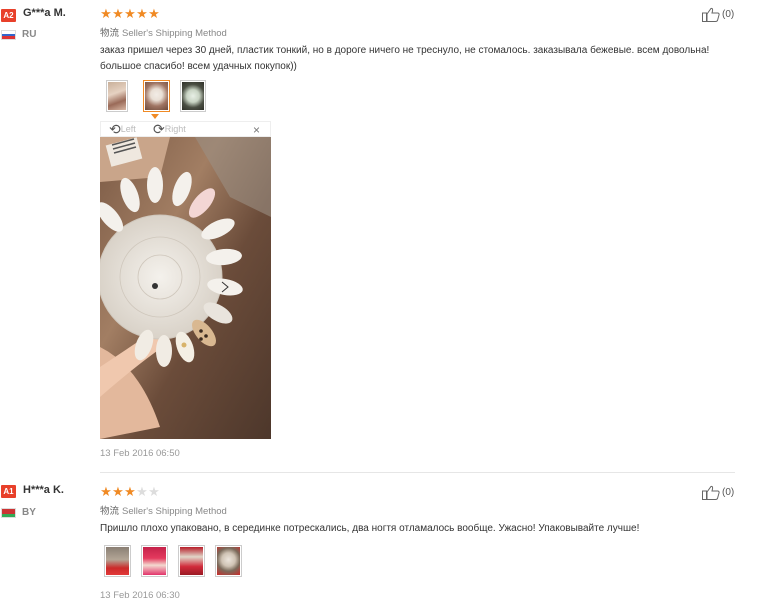 This screenshot has height=602, width=760. What do you see at coordinates (122, 129) in the screenshot?
I see `rotate-left-button: ⟲Left` at bounding box center [122, 129].